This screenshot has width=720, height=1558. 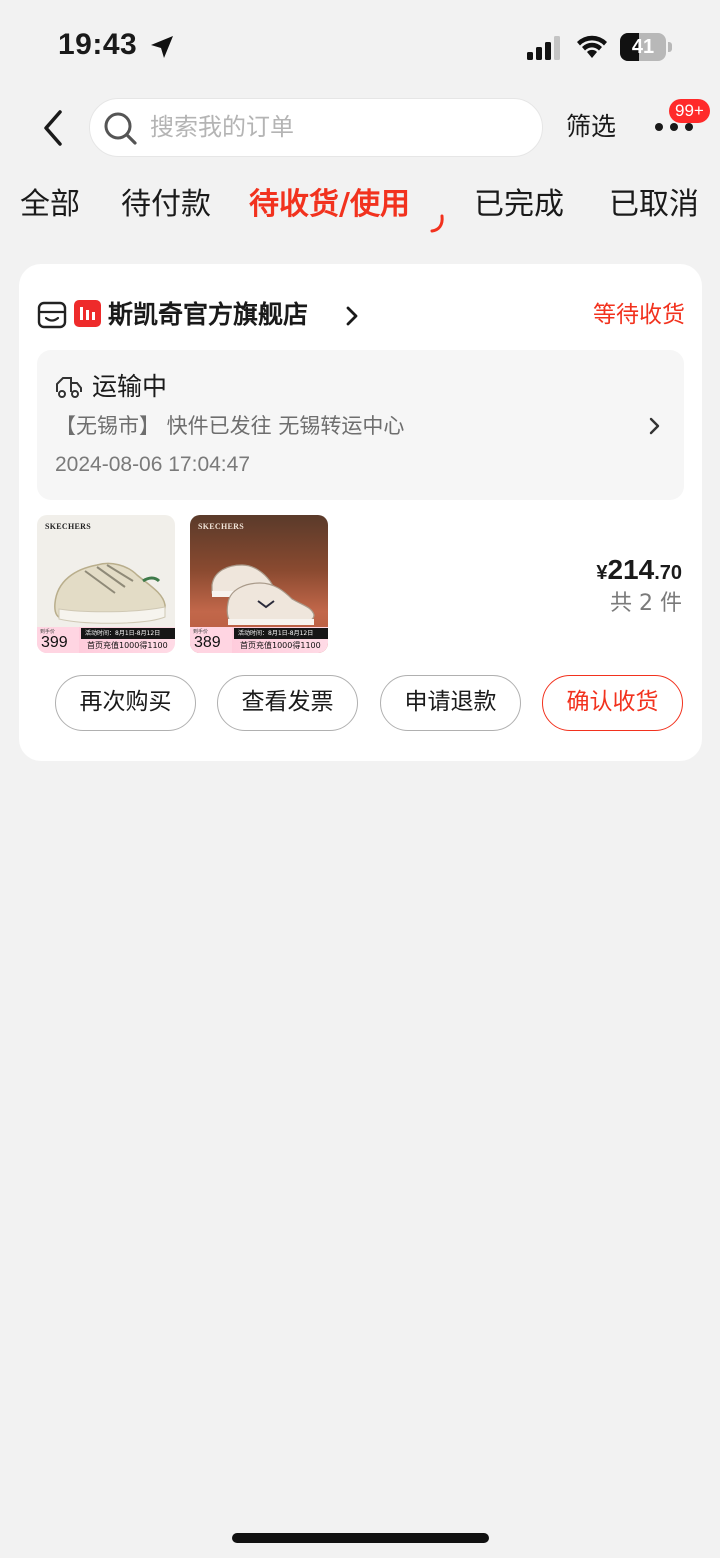 I want to click on order-tabs: 全部 待付款 待收货/使用 已完成 已取消, so click(x=360, y=208).